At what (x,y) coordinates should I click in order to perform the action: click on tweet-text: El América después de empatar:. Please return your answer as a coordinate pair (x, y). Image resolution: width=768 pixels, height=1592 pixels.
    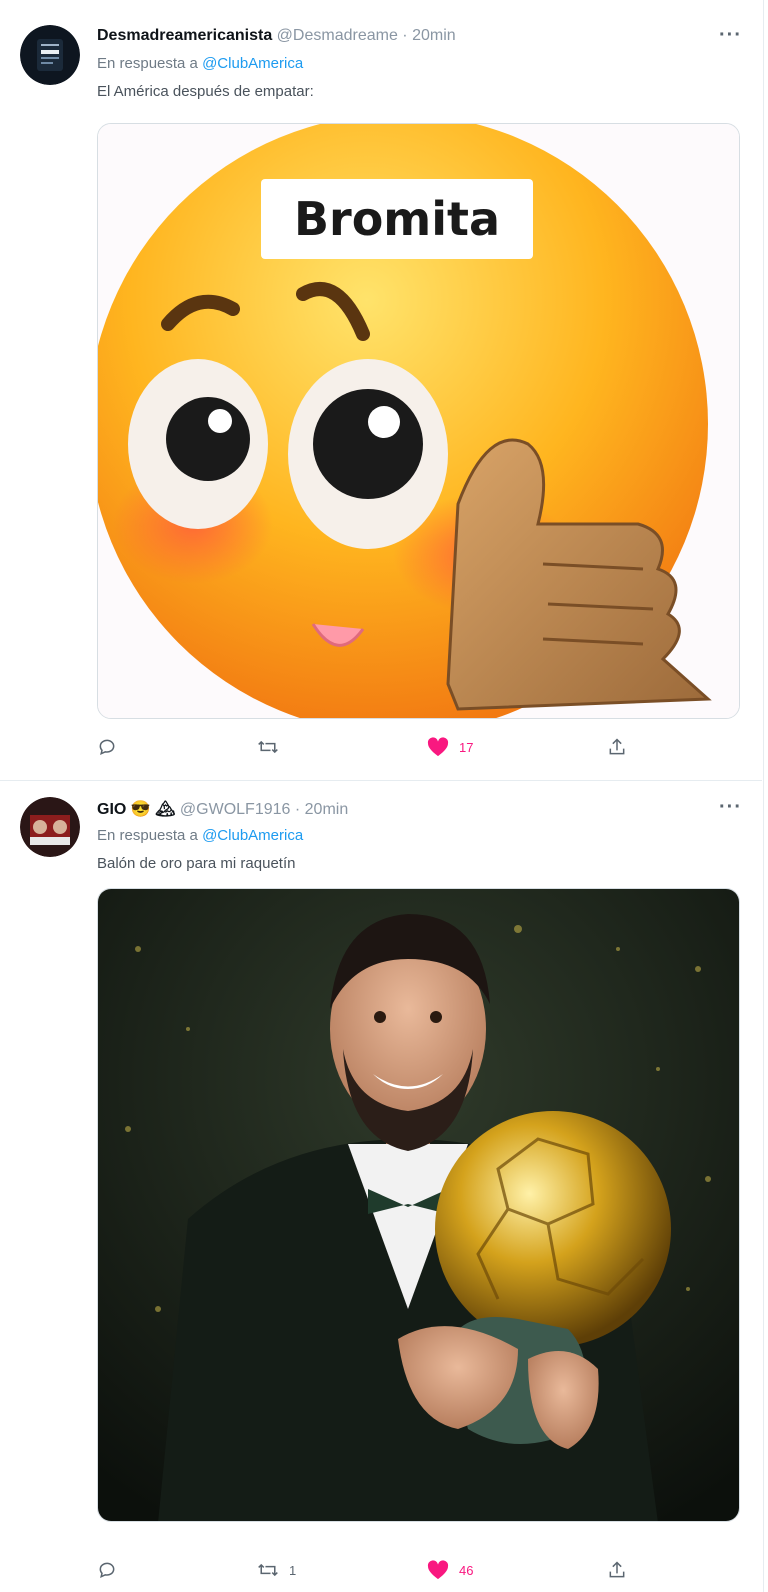
    Looking at the image, I should click on (205, 91).